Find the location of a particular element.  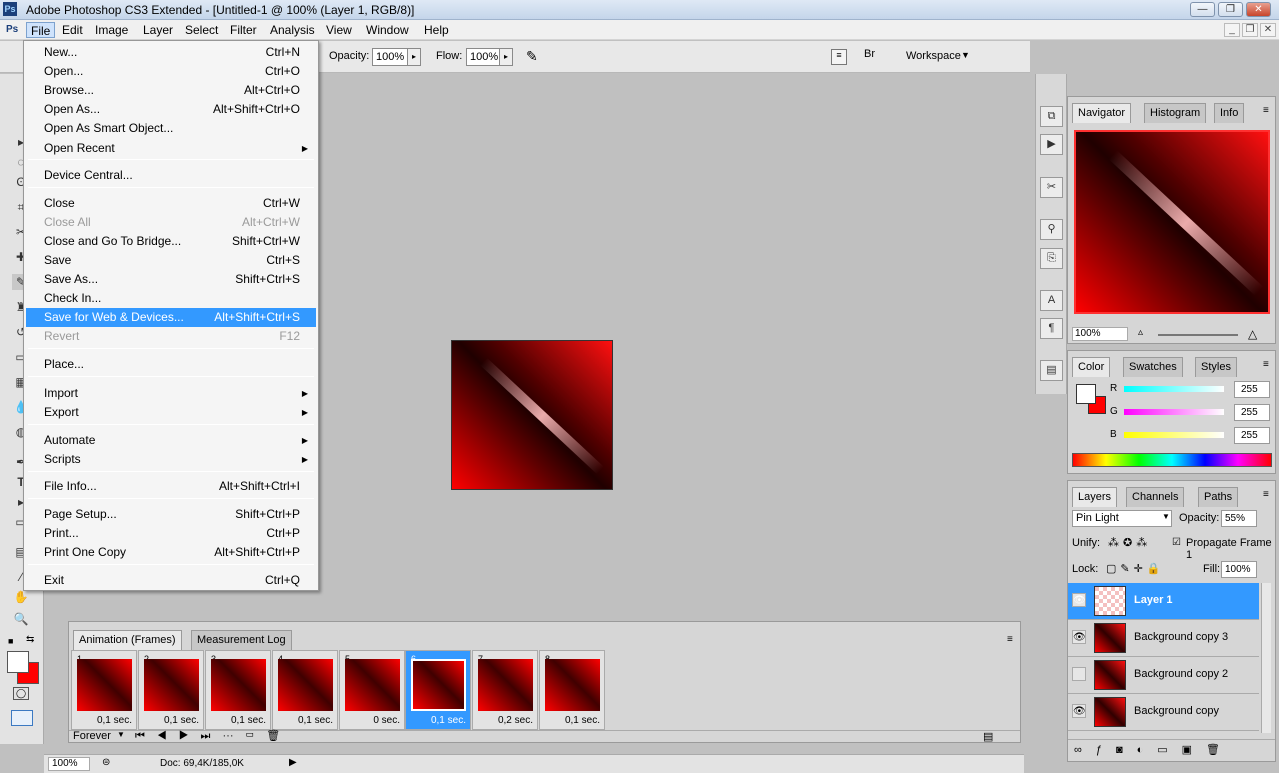

propagate-checkbox: ☑ is located at coordinates (1176, 542).